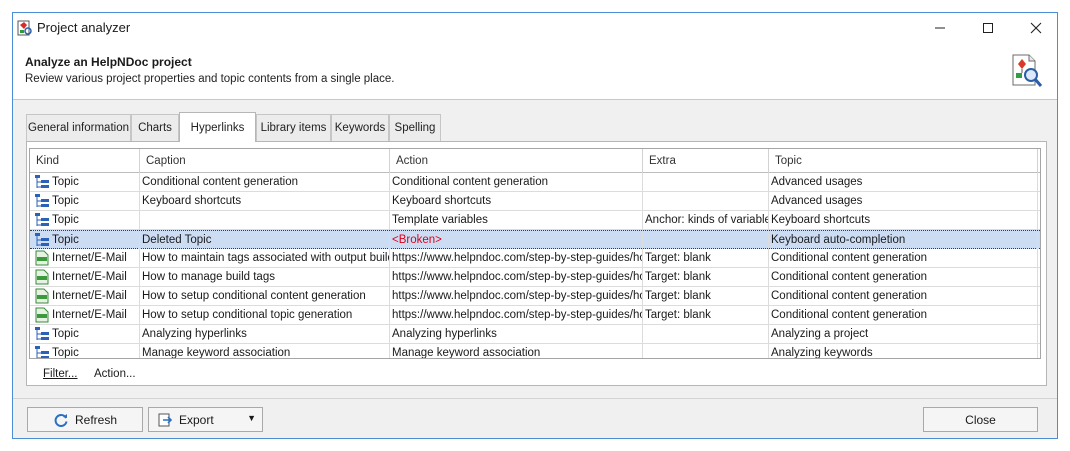 The width and height of the screenshot is (1070, 451). Describe the element at coordinates (516, 182) in the screenshot. I see `cell-action: Conditional content generation` at that location.